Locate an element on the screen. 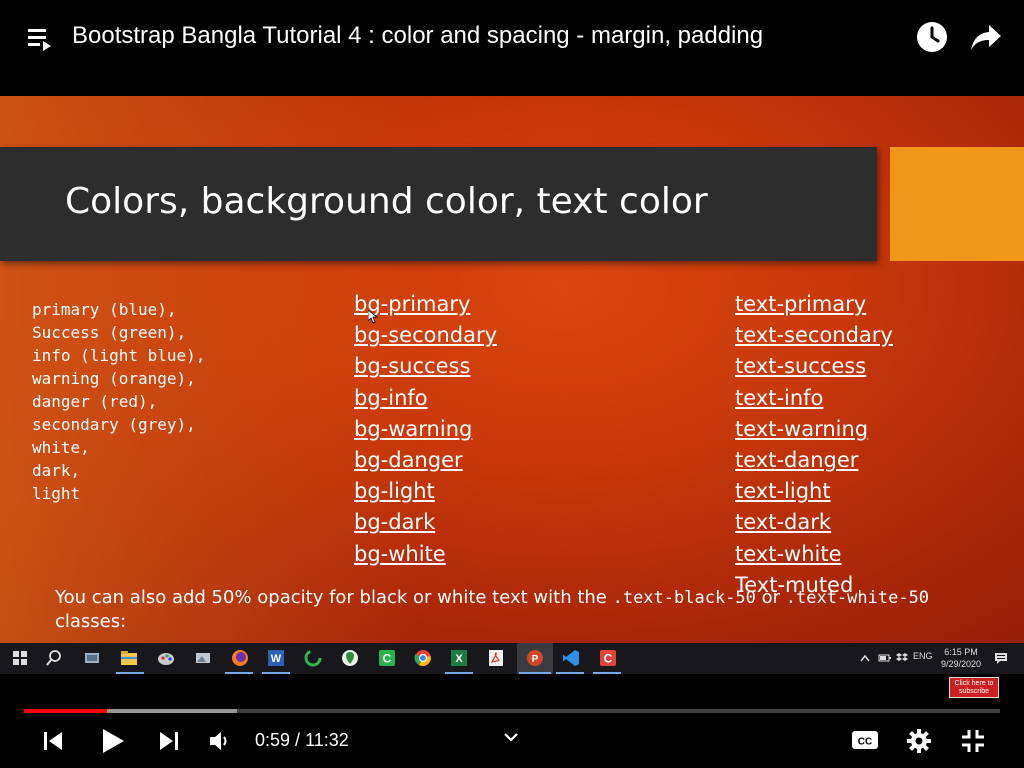 The height and width of the screenshot is (768, 1024). svg-text: CC is located at coordinates (865, 742).